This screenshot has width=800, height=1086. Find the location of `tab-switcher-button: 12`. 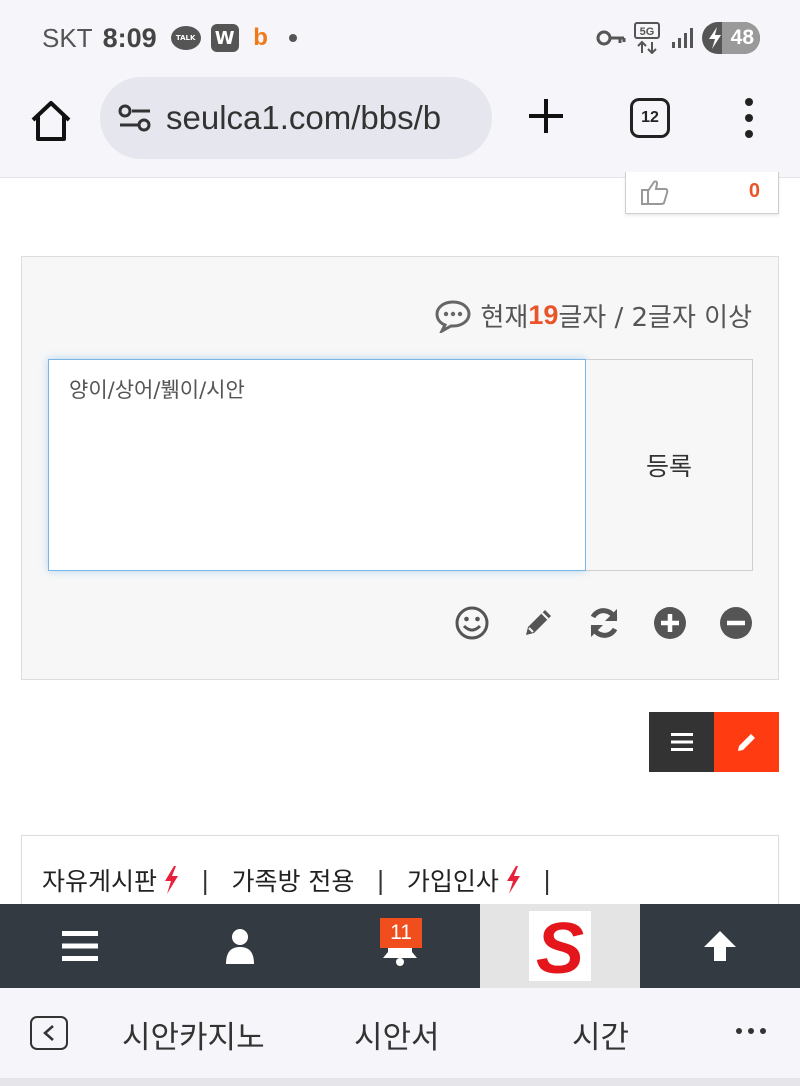

tab-switcher-button: 12 is located at coordinates (650, 118).